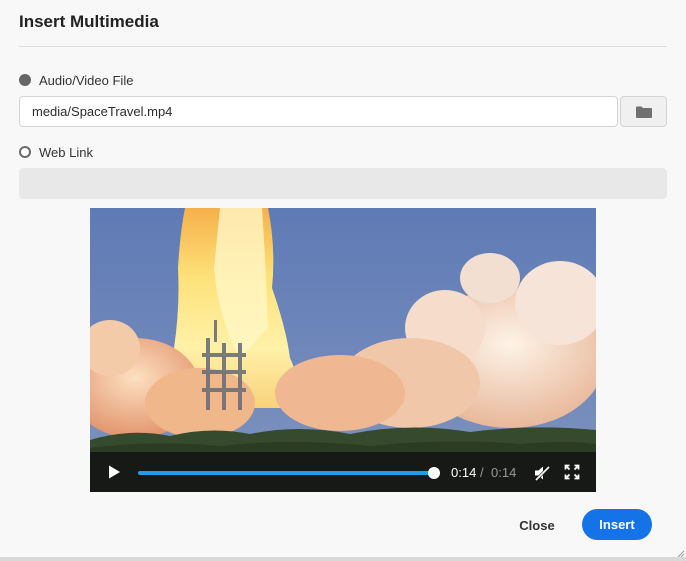 The image size is (686, 561). Describe the element at coordinates (25, 80) in the screenshot. I see `file-option-radio` at that location.